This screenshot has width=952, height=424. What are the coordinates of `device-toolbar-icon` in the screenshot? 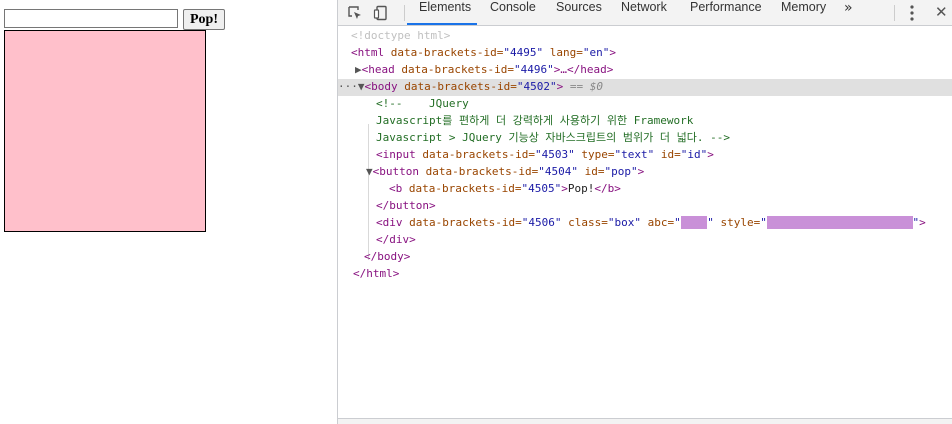 It's located at (381, 13).